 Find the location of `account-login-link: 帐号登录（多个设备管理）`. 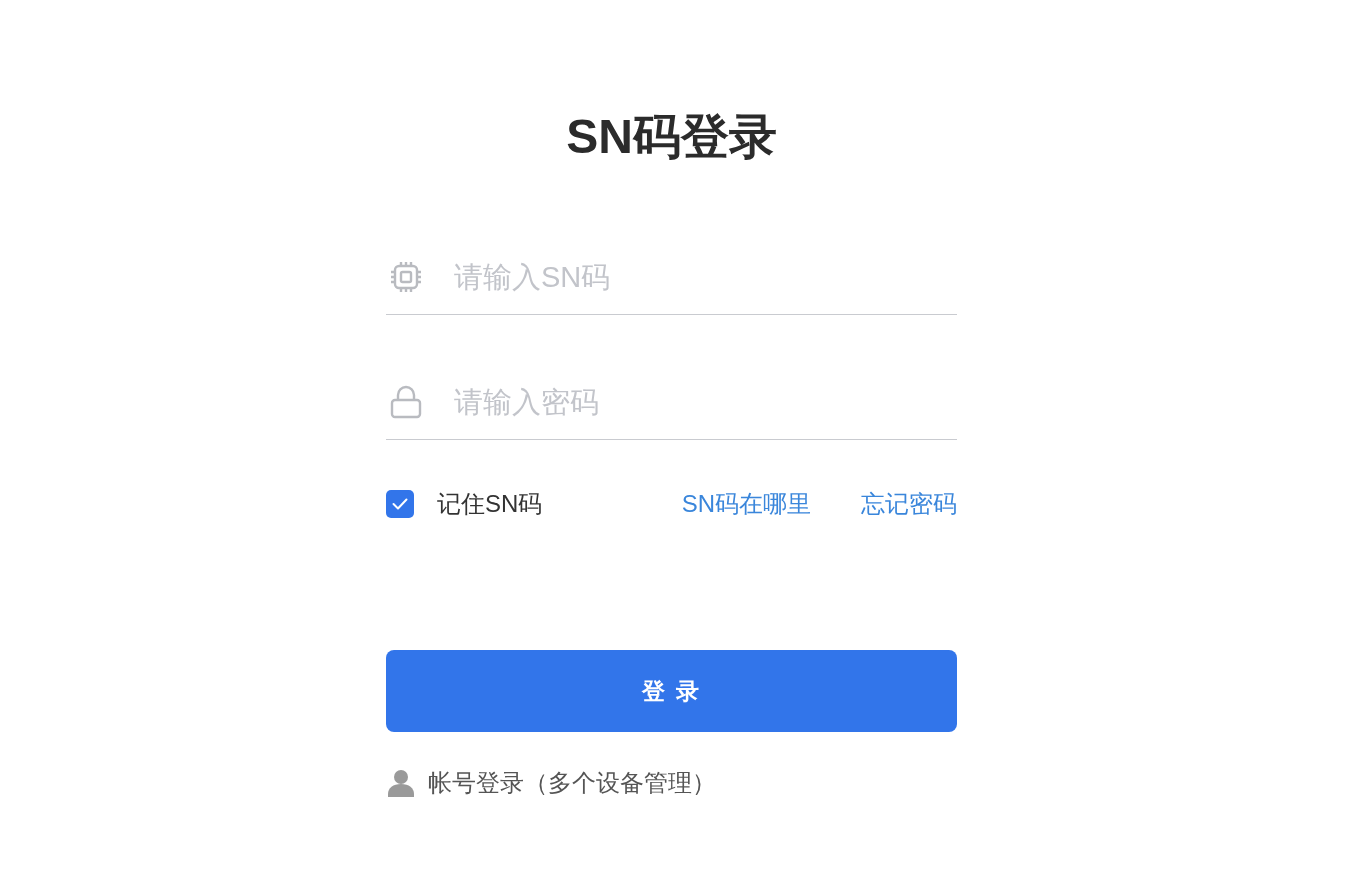

account-login-link: 帐号登录（多个设备管理） is located at coordinates (551, 783).